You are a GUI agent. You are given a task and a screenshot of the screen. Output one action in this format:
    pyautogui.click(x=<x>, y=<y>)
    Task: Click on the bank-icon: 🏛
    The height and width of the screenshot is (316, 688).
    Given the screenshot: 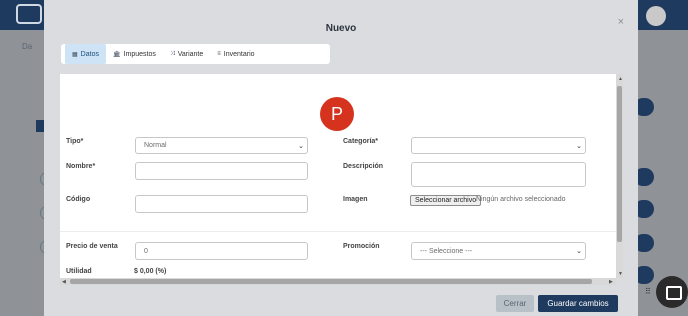 What is the action you would take?
    pyautogui.click(x=116, y=54)
    